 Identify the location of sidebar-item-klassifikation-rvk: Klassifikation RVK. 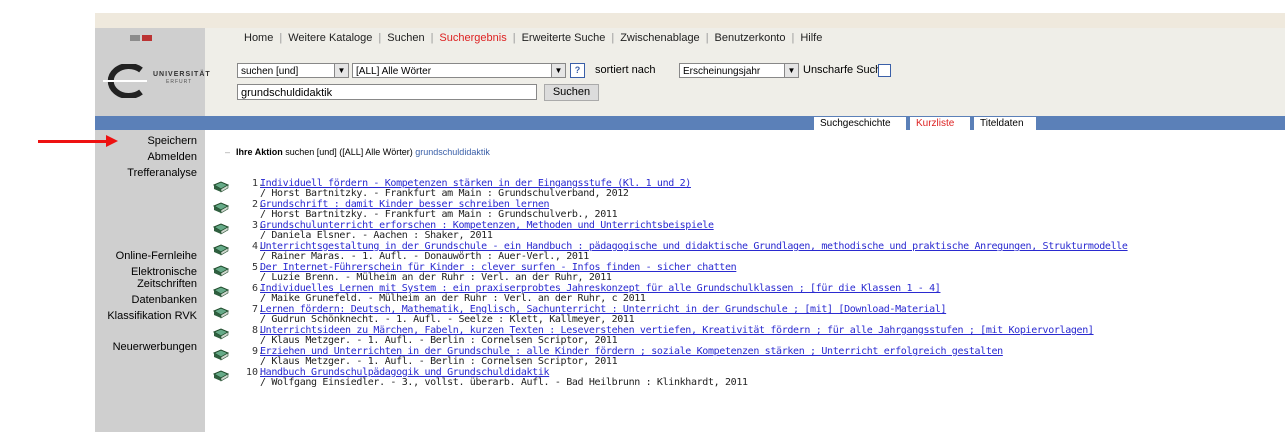
(152, 316).